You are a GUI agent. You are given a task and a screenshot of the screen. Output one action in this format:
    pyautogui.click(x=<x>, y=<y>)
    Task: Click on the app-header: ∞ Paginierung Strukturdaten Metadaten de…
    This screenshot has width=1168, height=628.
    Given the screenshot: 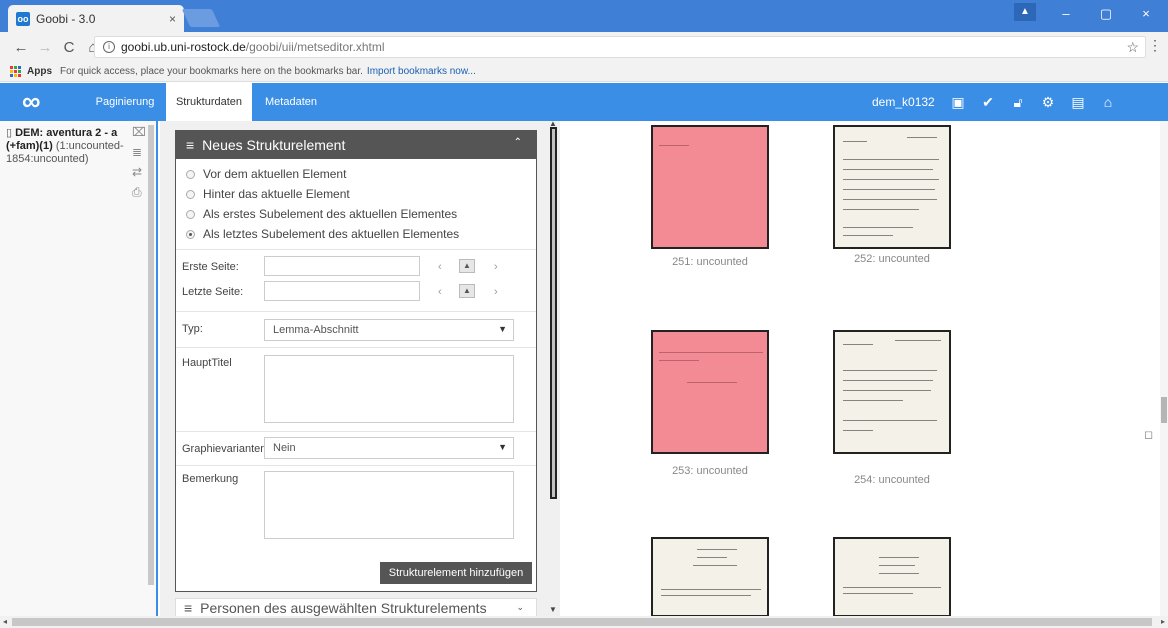 What is the action you would take?
    pyautogui.click(x=584, y=102)
    